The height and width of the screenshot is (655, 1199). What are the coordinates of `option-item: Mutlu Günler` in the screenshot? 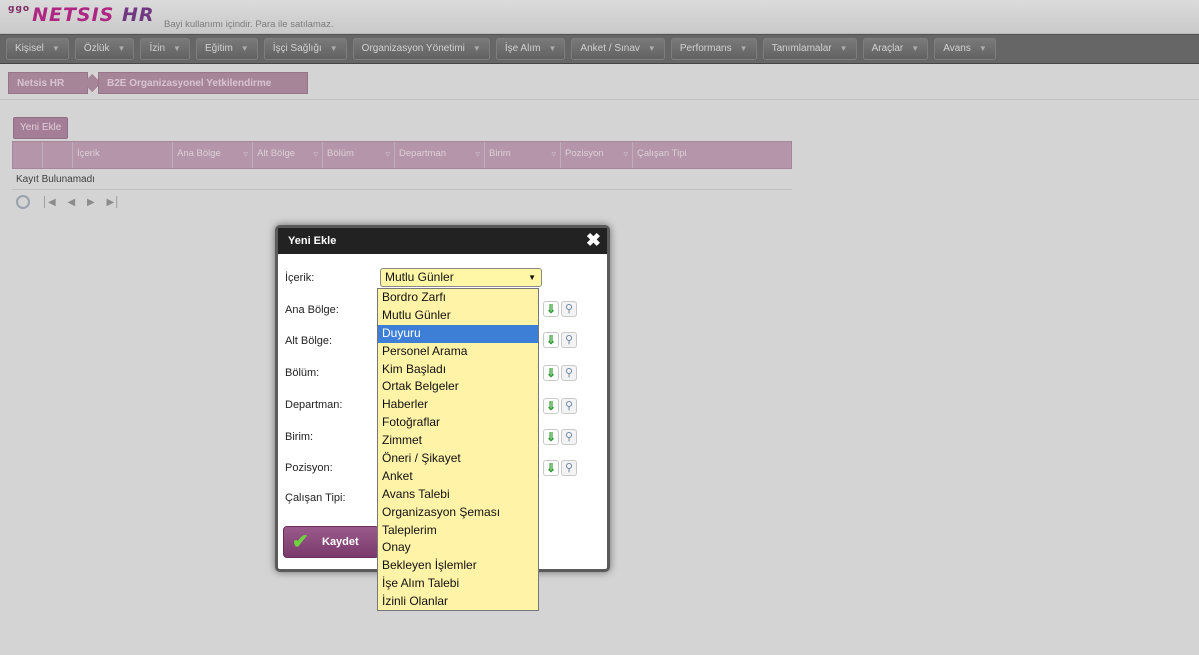 It's located at (458, 316).